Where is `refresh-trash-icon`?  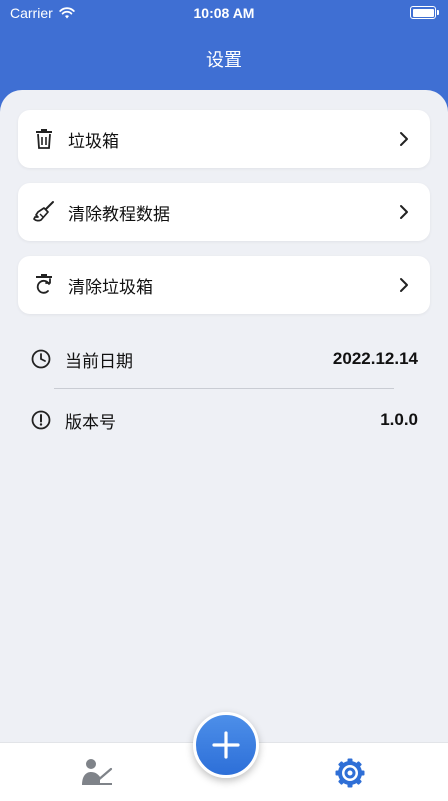
refresh-trash-icon is located at coordinates (44, 285).